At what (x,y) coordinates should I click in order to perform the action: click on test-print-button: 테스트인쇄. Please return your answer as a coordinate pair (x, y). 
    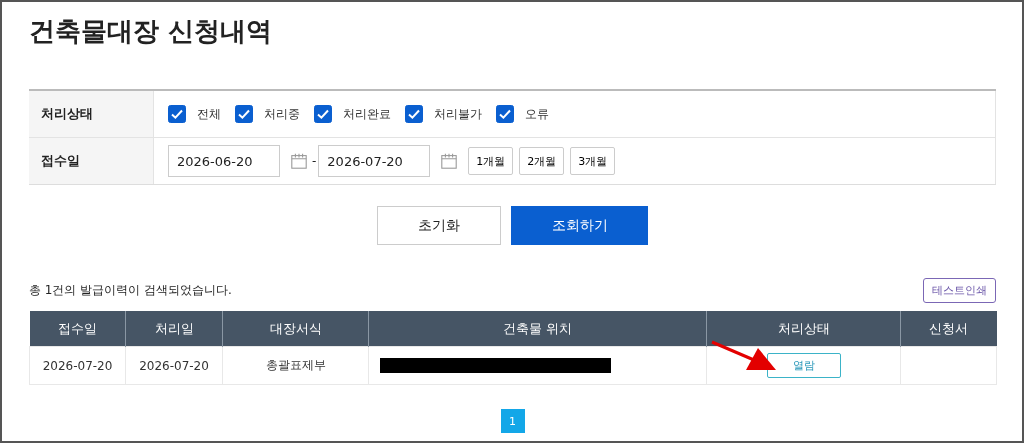
    Looking at the image, I should click on (959, 290).